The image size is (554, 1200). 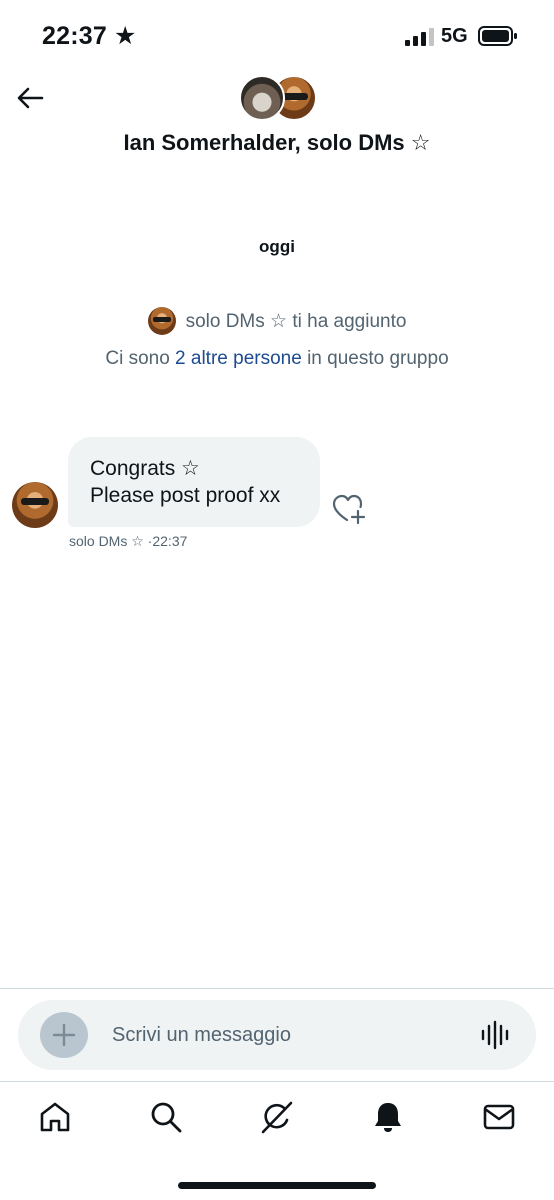 What do you see at coordinates (277, 1185) in the screenshot?
I see `home-indicator` at bounding box center [277, 1185].